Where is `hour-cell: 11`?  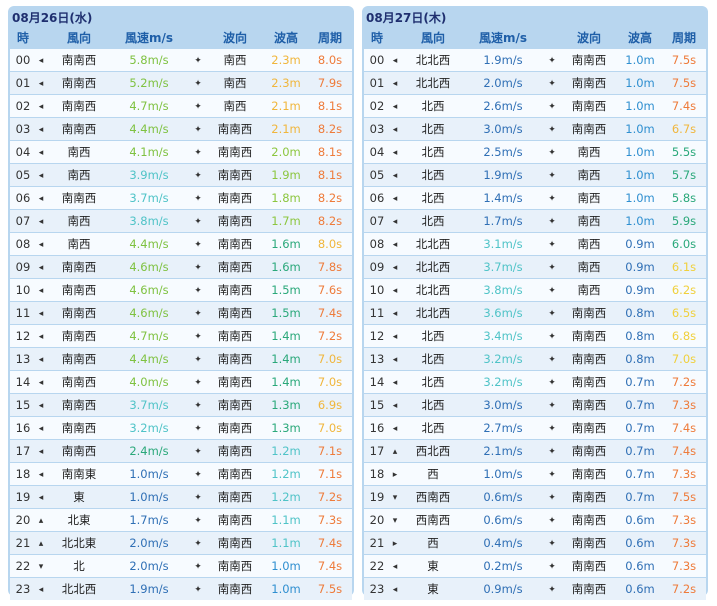
hour-cell: 11 is located at coordinates (377, 313).